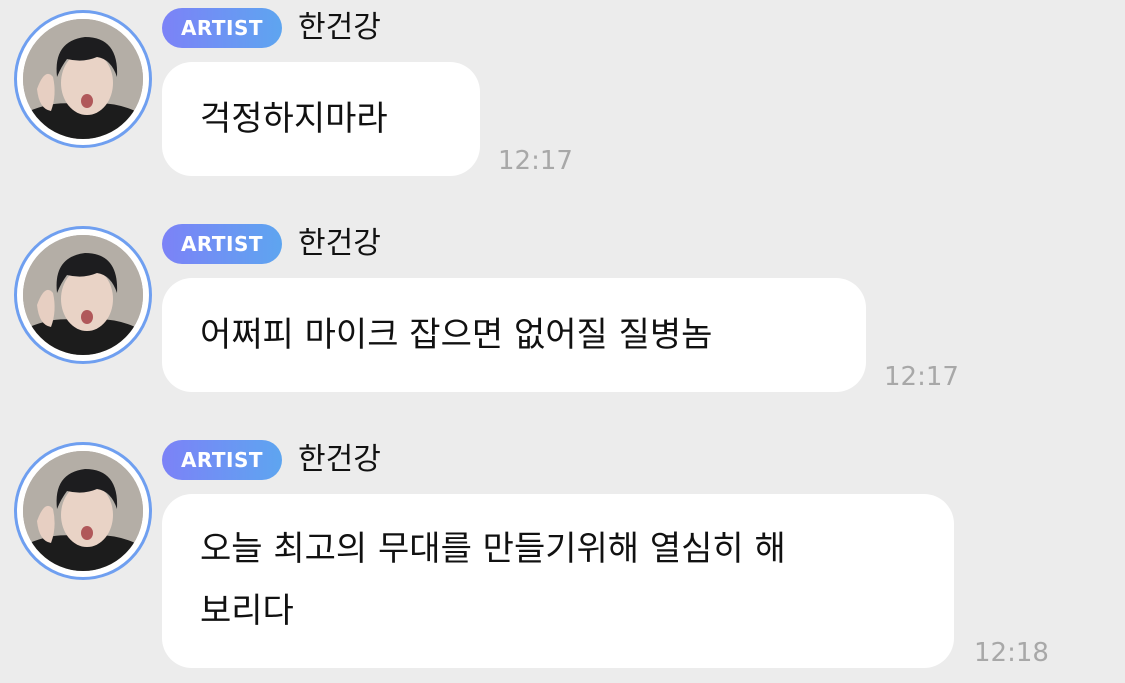 The height and width of the screenshot is (683, 1125). I want to click on message-bubble: 걱정하지마라, so click(321, 119).